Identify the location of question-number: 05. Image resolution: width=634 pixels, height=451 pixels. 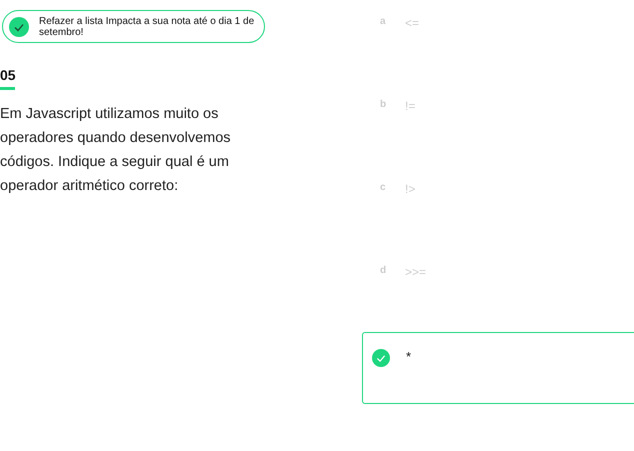
(8, 75).